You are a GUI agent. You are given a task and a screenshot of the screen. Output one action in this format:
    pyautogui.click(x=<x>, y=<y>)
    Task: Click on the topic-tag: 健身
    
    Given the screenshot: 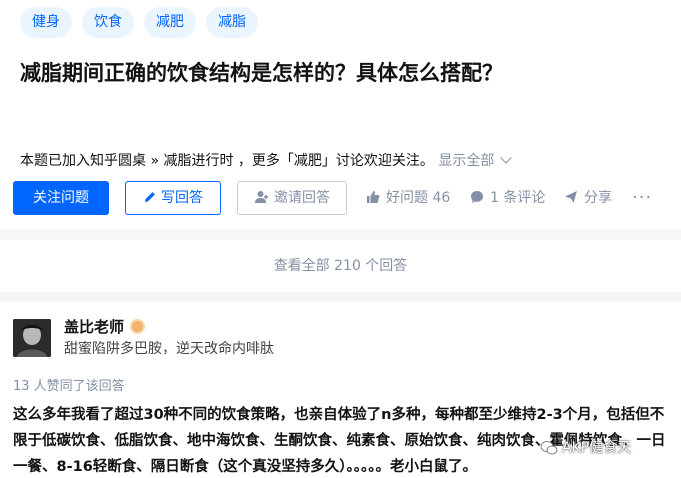 What is the action you would take?
    pyautogui.click(x=46, y=22)
    